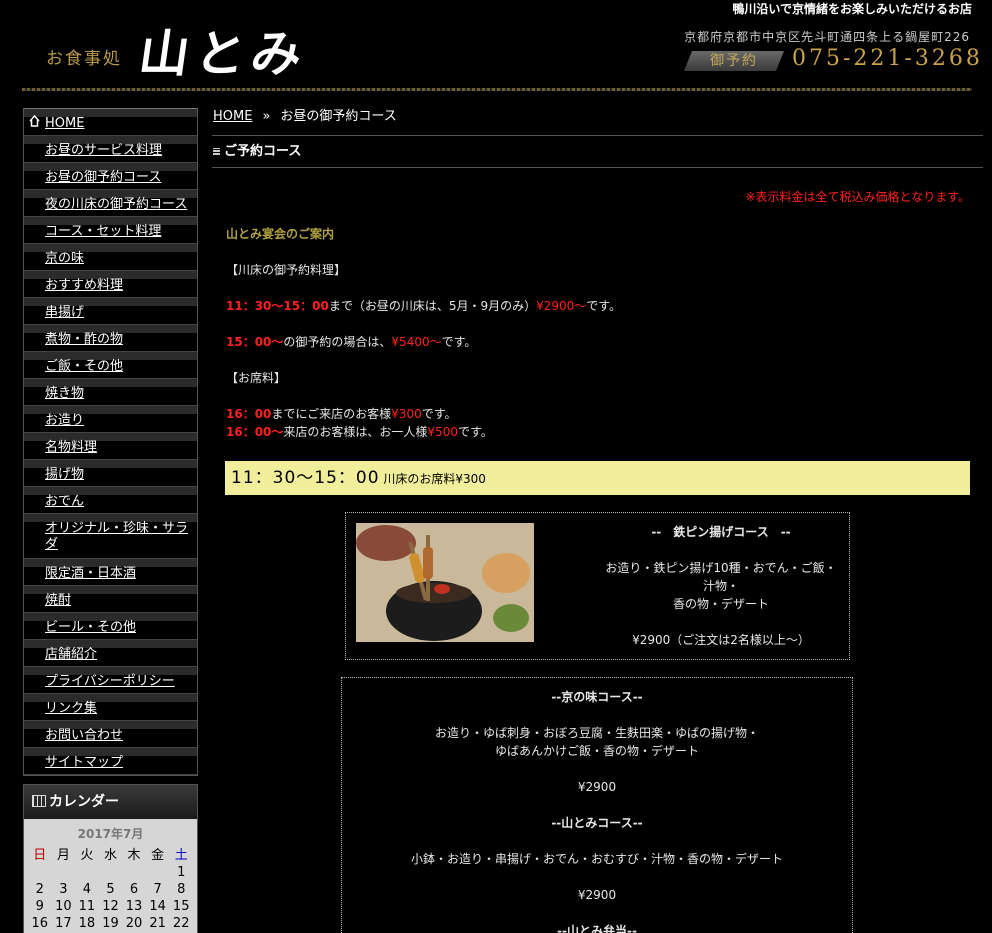  I want to click on calendar-day: 13, so click(134, 906).